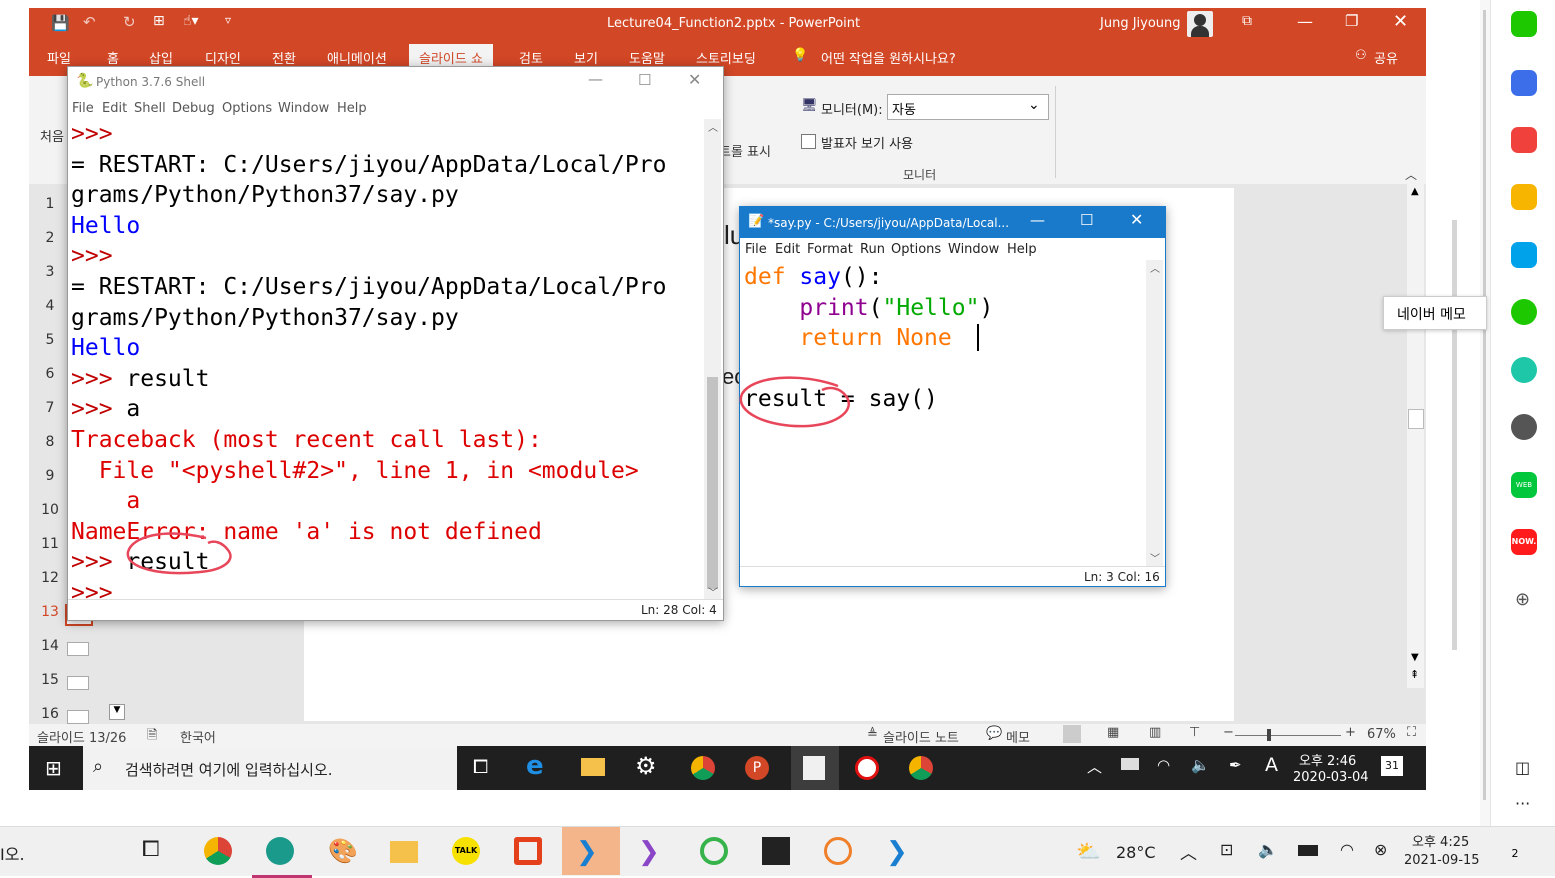 The width and height of the screenshot is (1555, 878). What do you see at coordinates (1308, 850) in the screenshot?
I see `battery-icon` at bounding box center [1308, 850].